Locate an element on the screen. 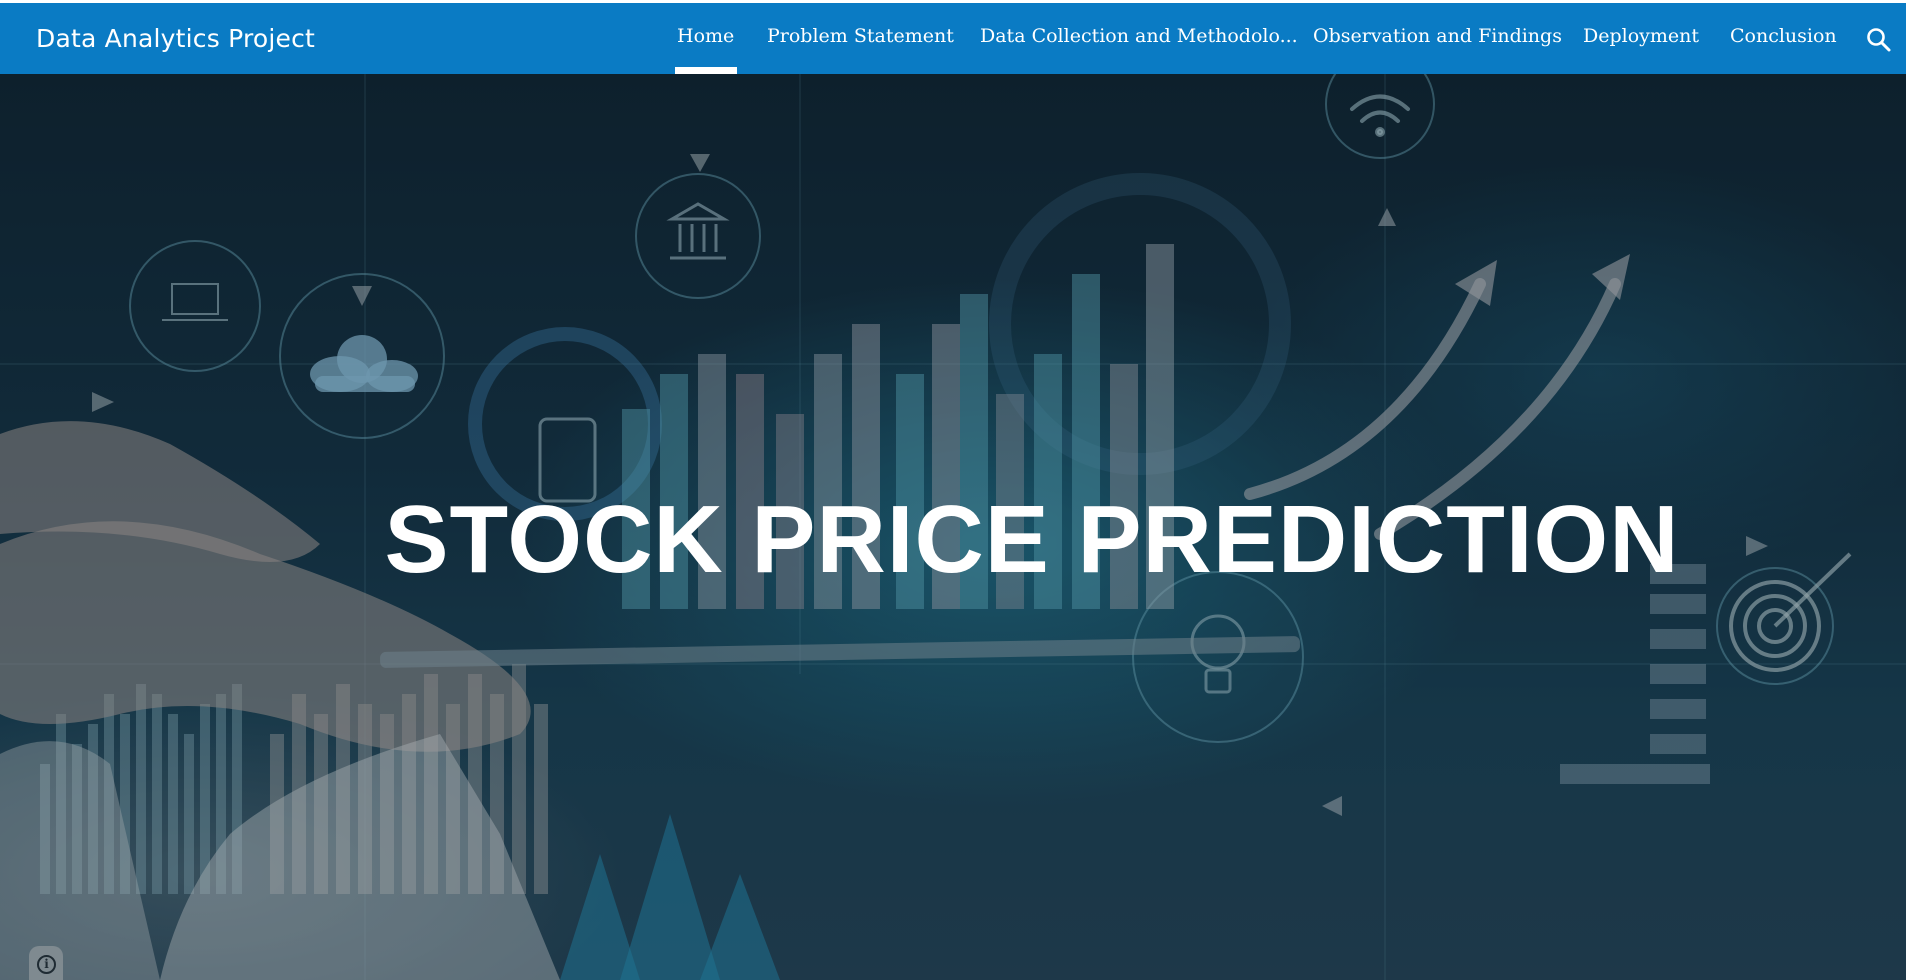 The width and height of the screenshot is (1906, 980). nav-item-conclusion: Conclusion is located at coordinates (1783, 36).